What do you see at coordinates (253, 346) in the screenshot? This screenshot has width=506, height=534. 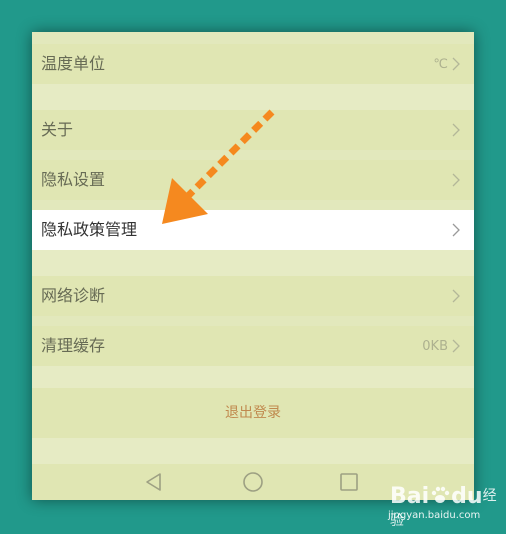 I see `setting-clear-cache: 清理缓存 0KB` at bounding box center [253, 346].